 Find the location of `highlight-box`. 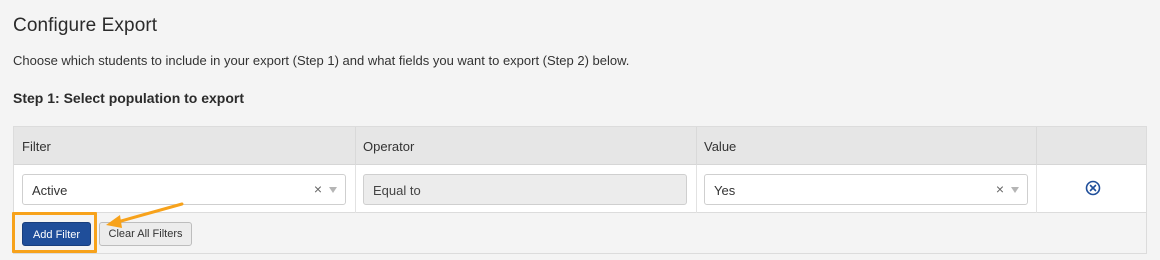

highlight-box is located at coordinates (54, 232).